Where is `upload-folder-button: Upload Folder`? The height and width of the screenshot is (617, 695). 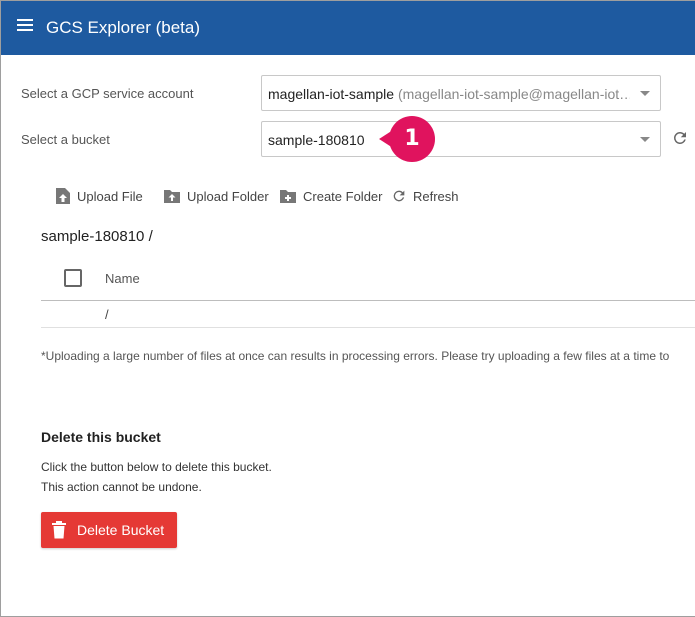 upload-folder-button: Upload Folder is located at coordinates (216, 196).